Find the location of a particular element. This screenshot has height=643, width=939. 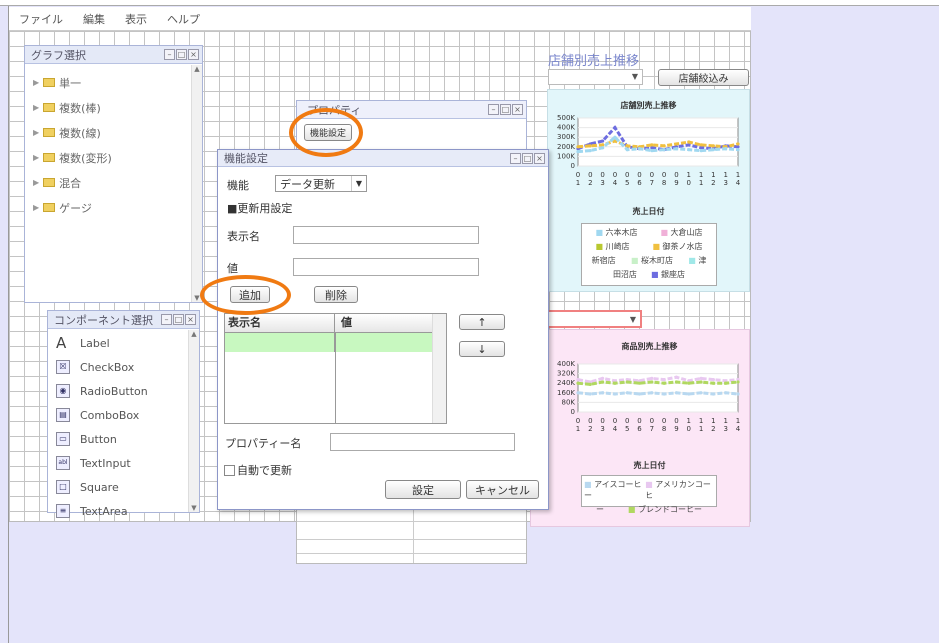

graph-panel-titlebar: グラフ選択 – □ × is located at coordinates (113, 55).